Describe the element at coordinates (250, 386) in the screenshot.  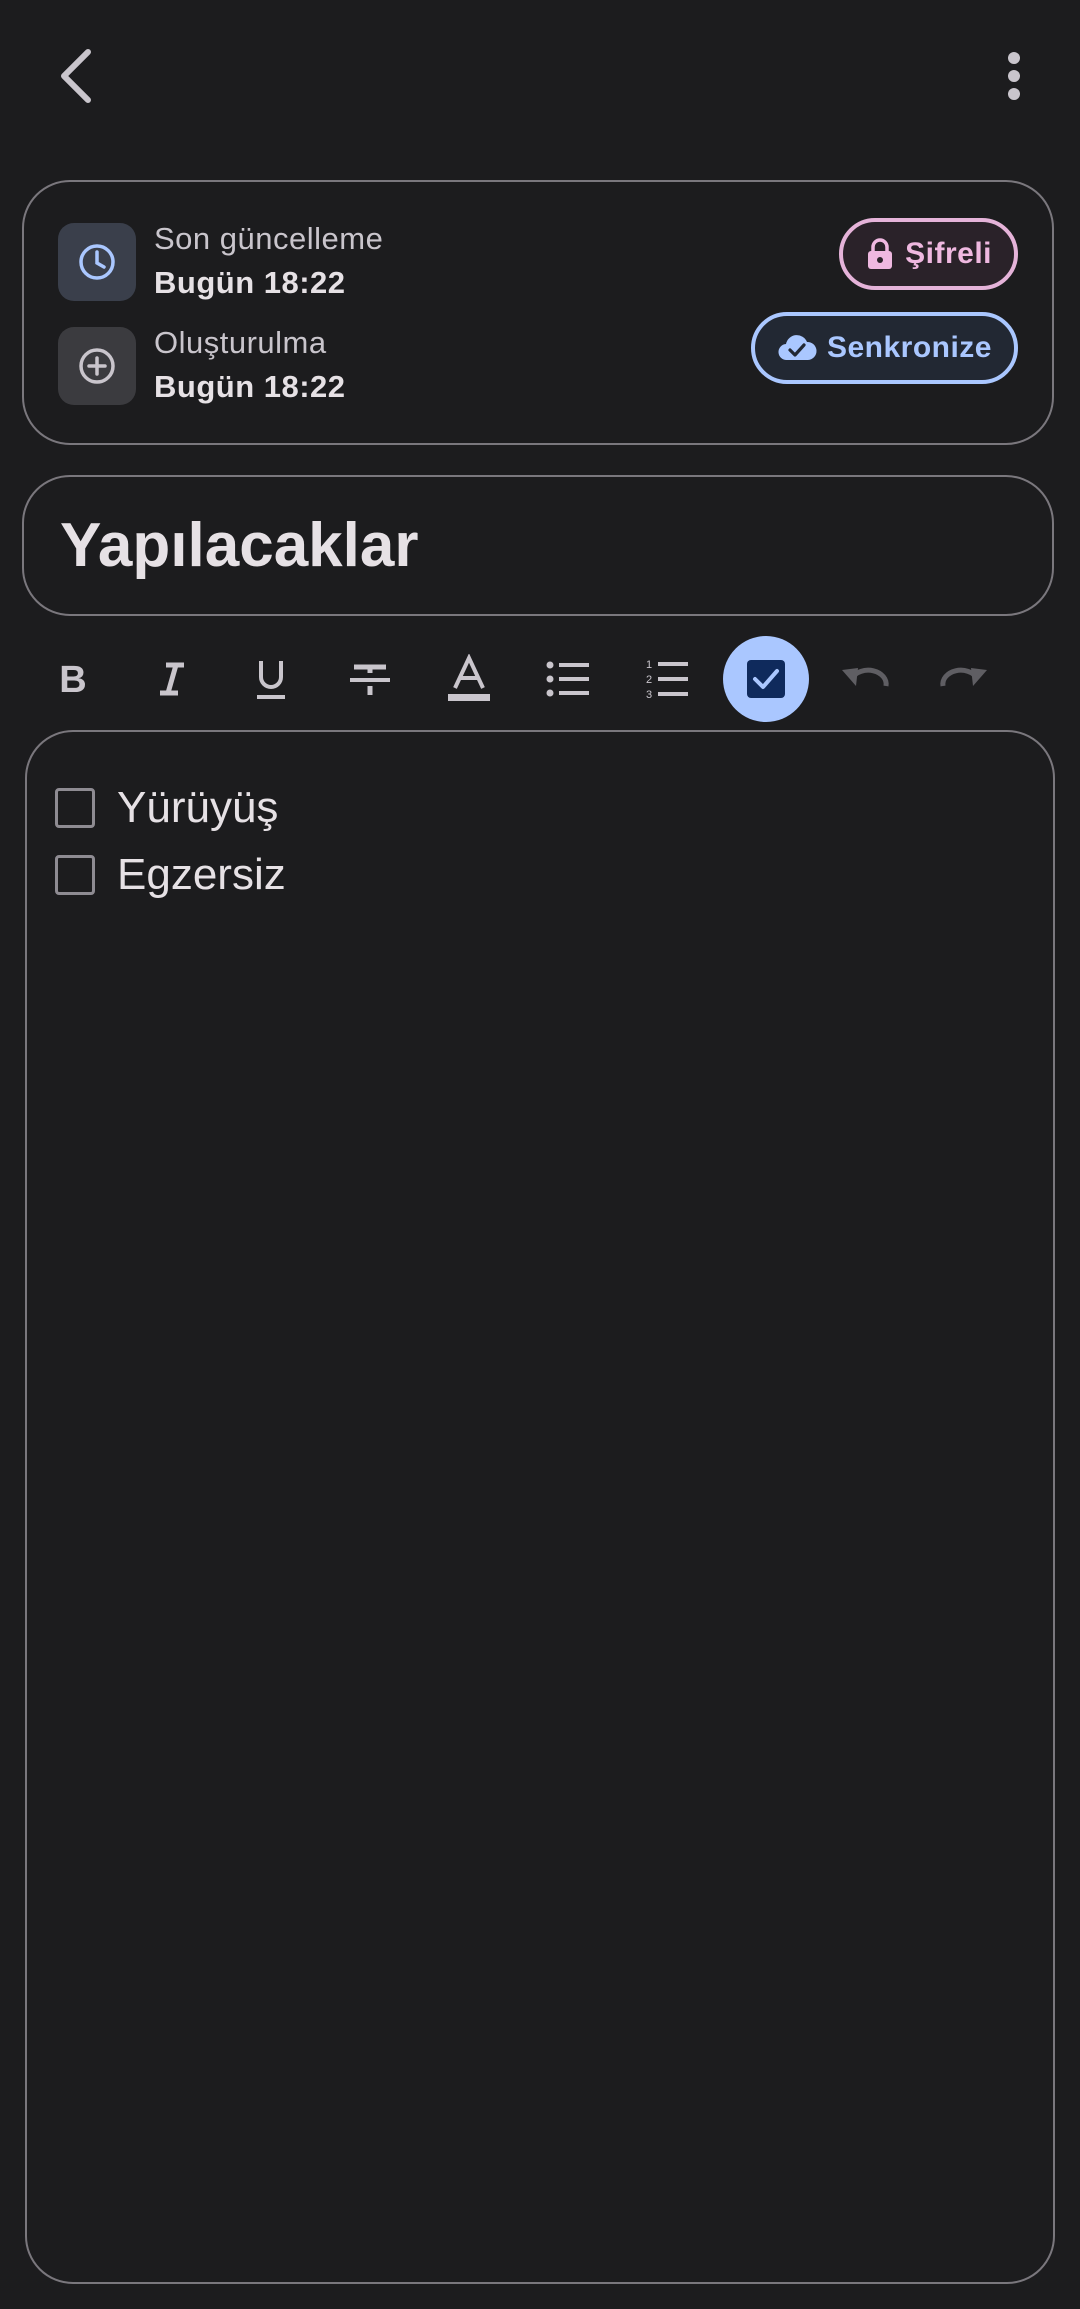
I see `created-value: Bugün 18:22` at that location.